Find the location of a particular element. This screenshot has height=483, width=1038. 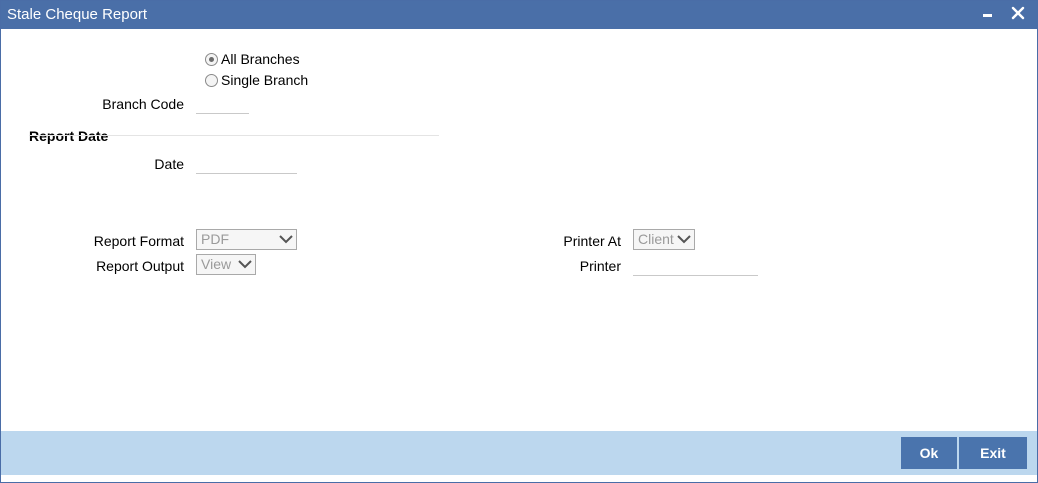

close-button is located at coordinates (1018, 14).